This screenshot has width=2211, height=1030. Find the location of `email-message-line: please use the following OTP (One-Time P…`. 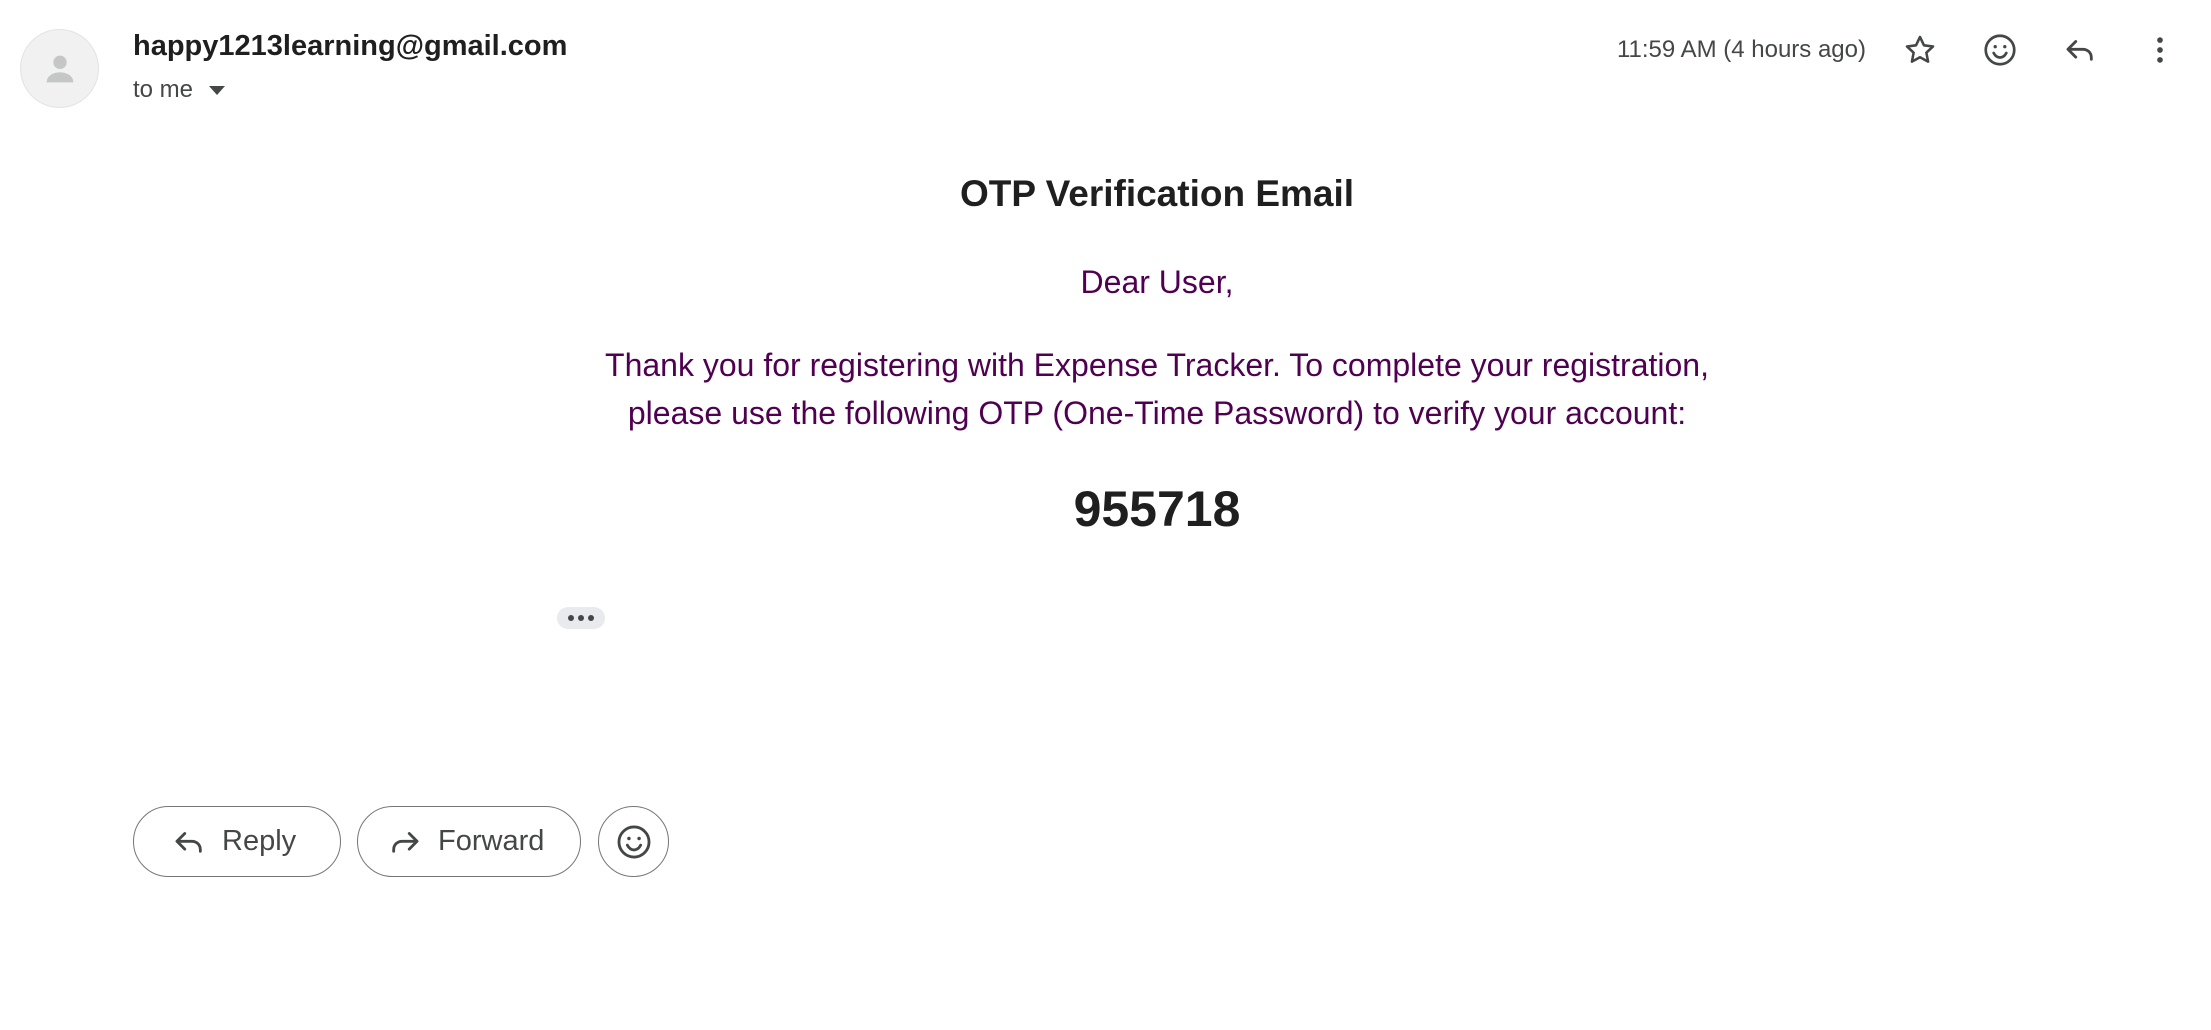

email-message-line: please use the following OTP (One-Time P… is located at coordinates (1157, 413).